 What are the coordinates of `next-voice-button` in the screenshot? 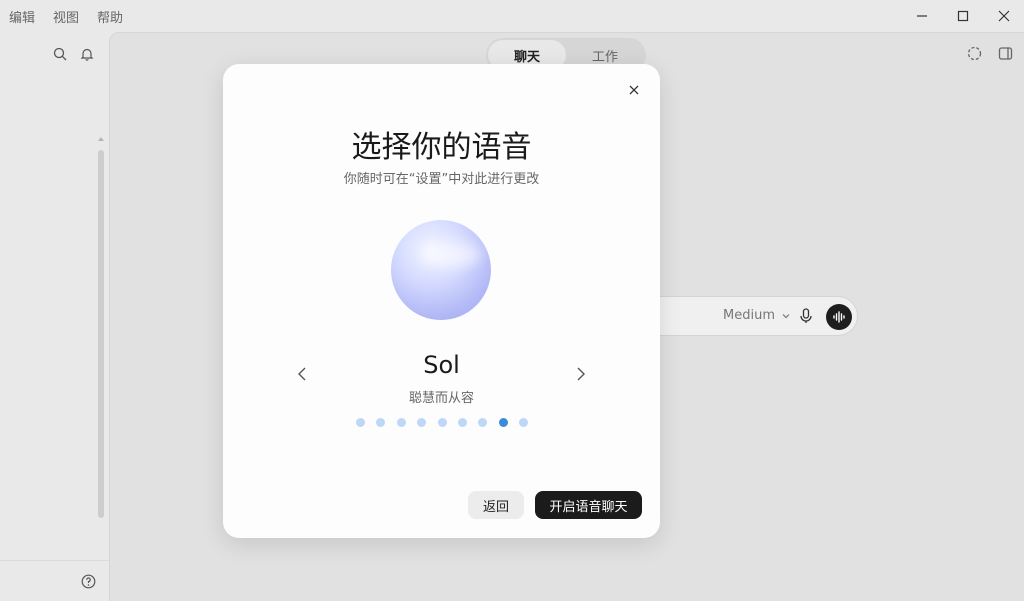 It's located at (581, 374).